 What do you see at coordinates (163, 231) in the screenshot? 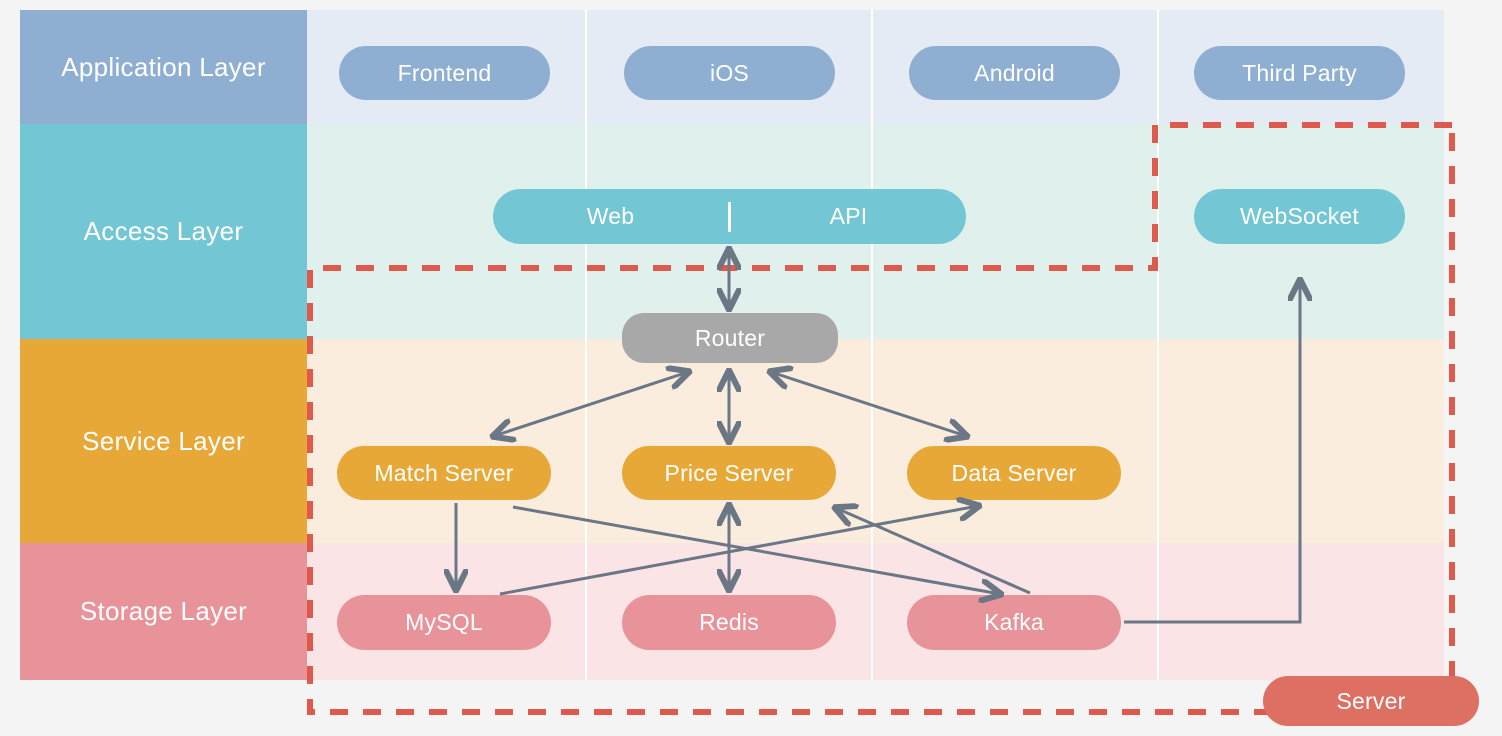
I see `layer-label-access: Access Layer` at bounding box center [163, 231].